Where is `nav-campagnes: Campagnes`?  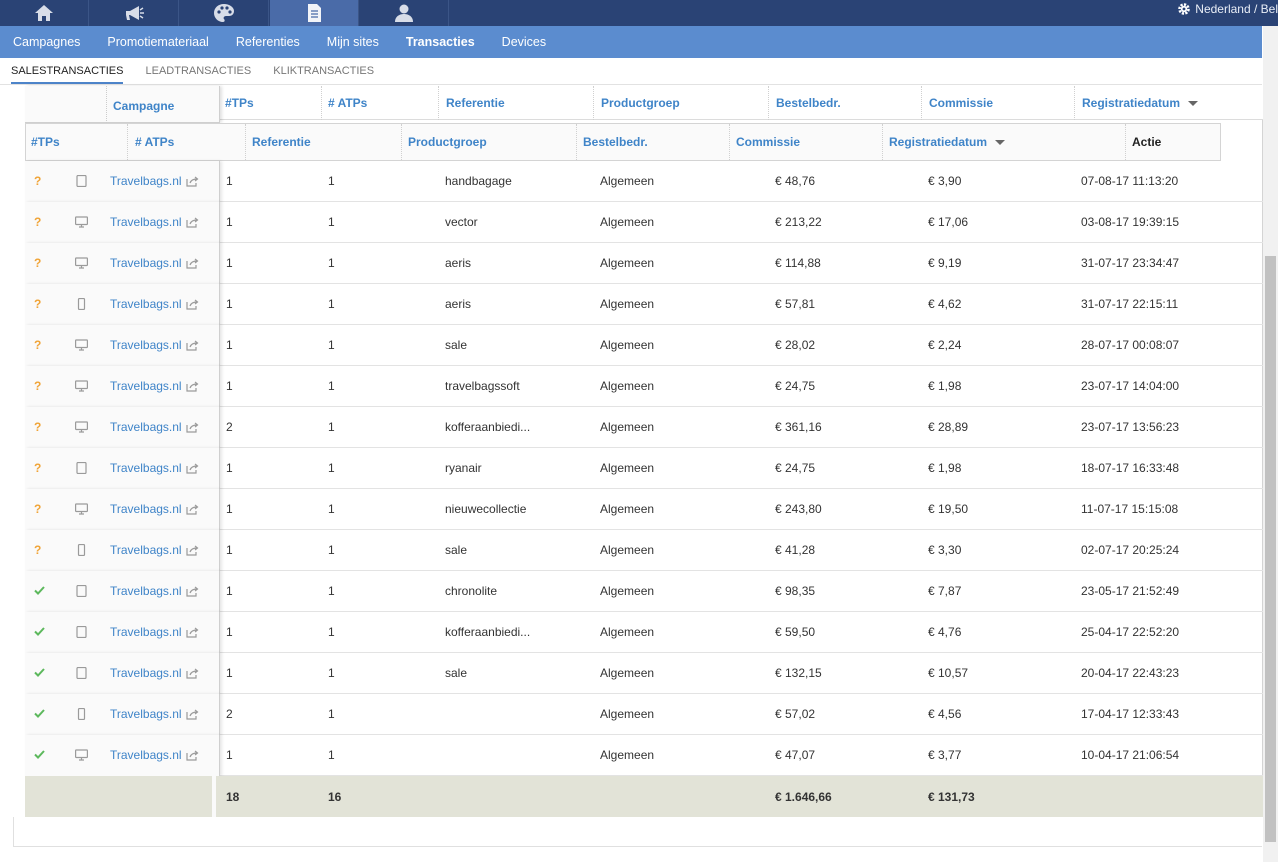
nav-campagnes: Campagnes is located at coordinates (46, 42).